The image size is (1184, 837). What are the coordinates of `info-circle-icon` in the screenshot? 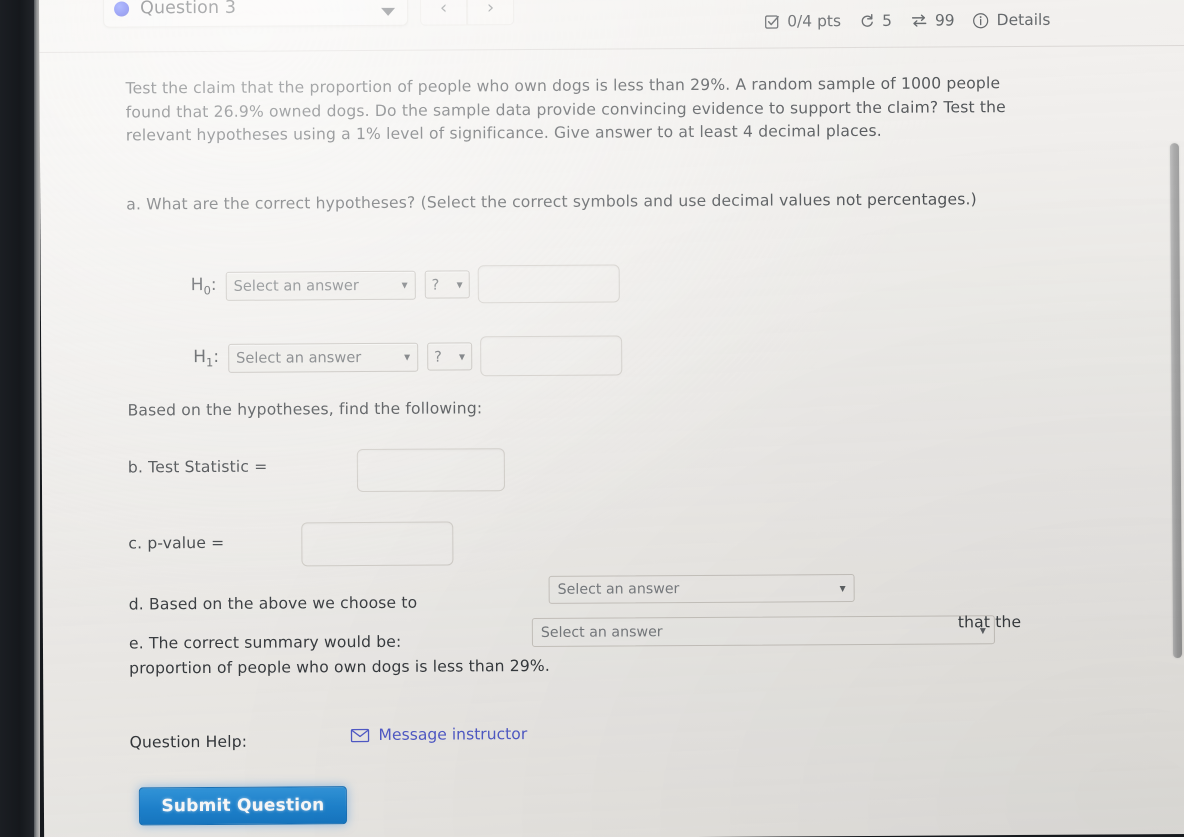 It's located at (981, 20).